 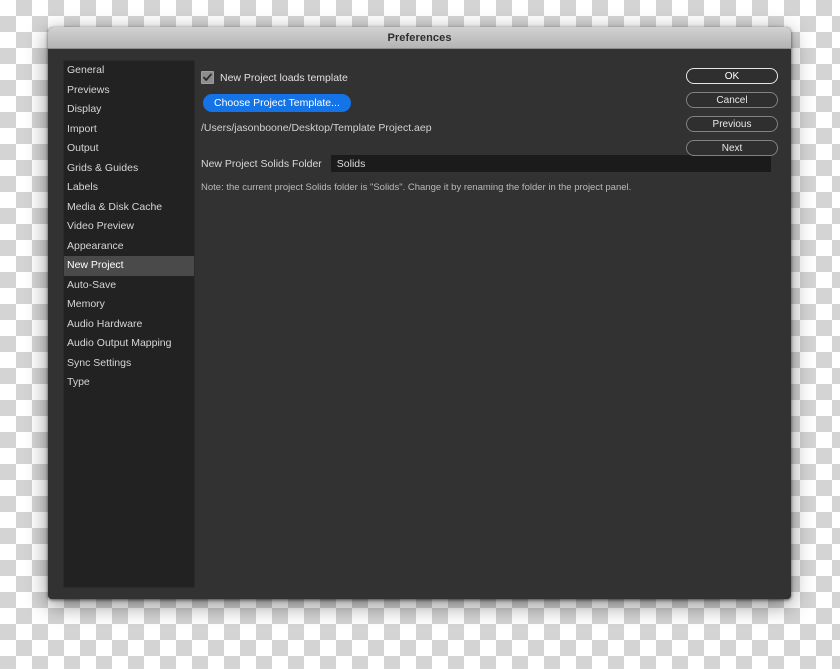 I want to click on new-project-solids-folder-input, so click(x=550, y=163).